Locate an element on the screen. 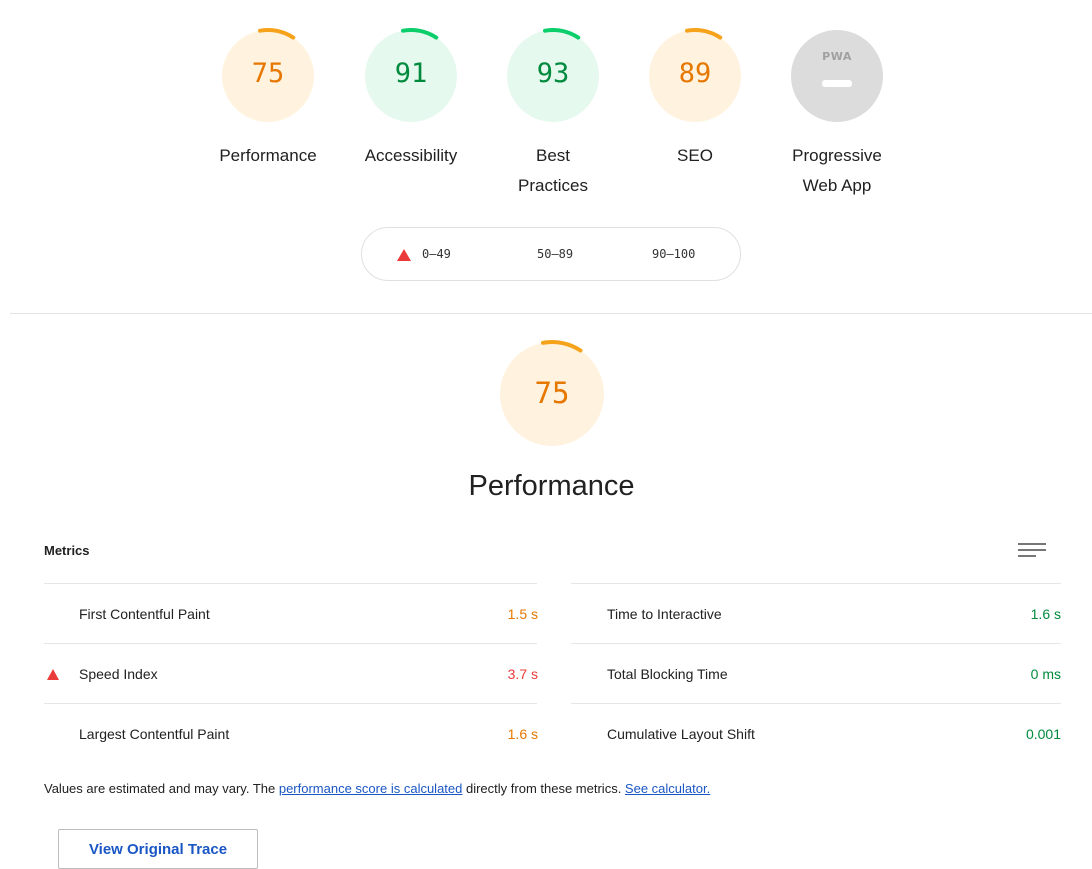 This screenshot has width=1092, height=869. category-label: SEO is located at coordinates (695, 155).